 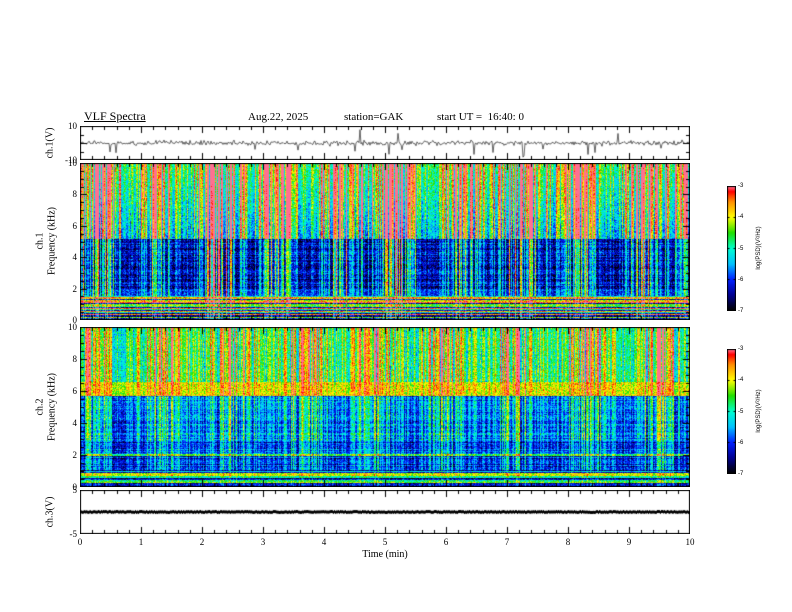 I want to click on y-tick-label: 5, so click(x=75, y=490).